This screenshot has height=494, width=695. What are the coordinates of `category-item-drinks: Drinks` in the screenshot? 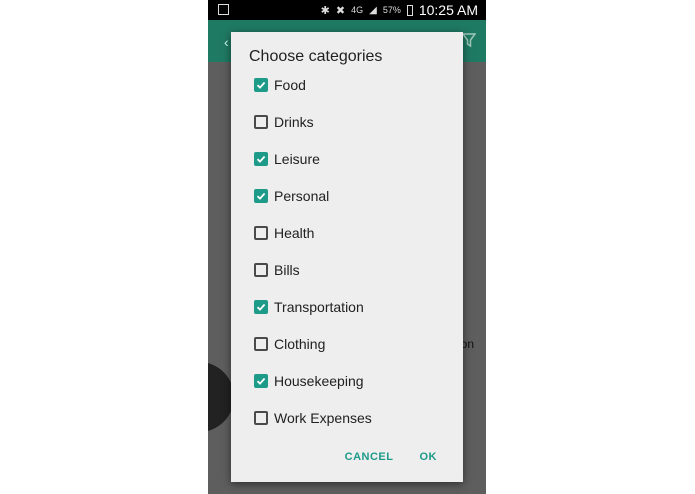 It's located at (284, 122).